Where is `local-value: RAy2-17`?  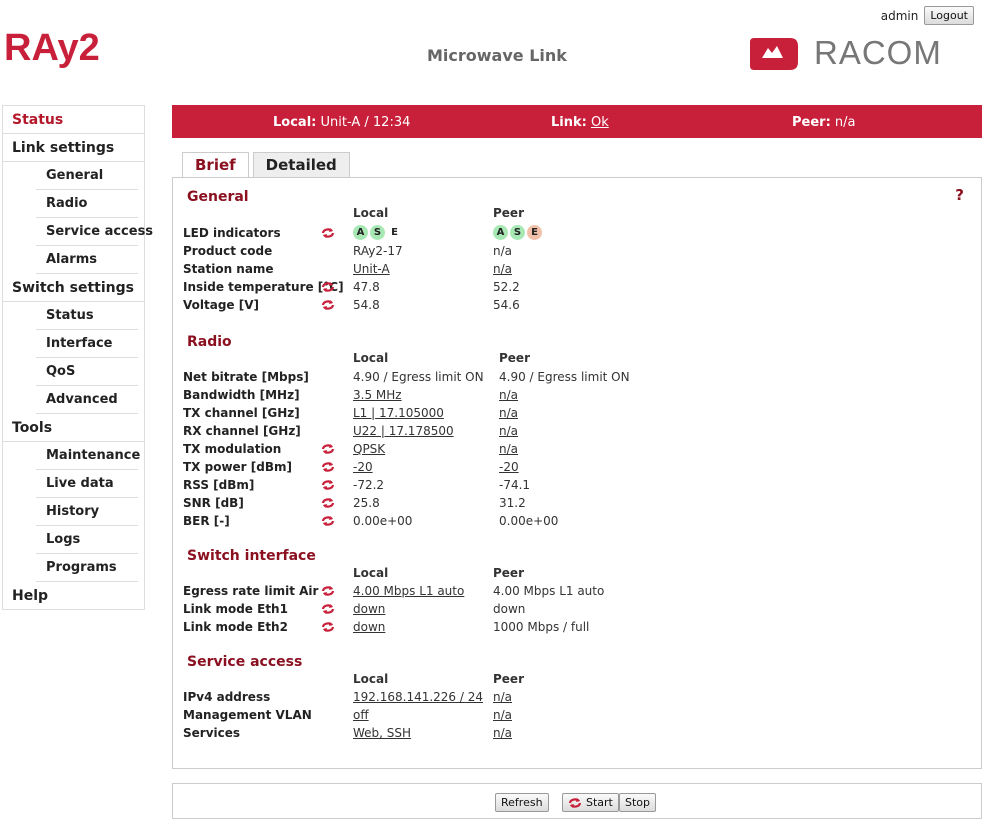
local-value: RAy2-17 is located at coordinates (378, 251).